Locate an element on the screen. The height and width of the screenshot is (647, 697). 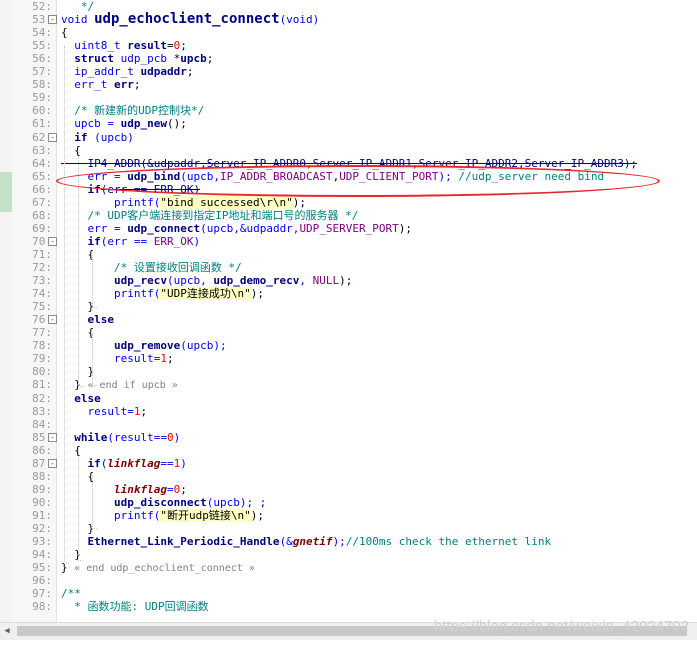
code-text: err_t err; is located at coordinates (100, 84).